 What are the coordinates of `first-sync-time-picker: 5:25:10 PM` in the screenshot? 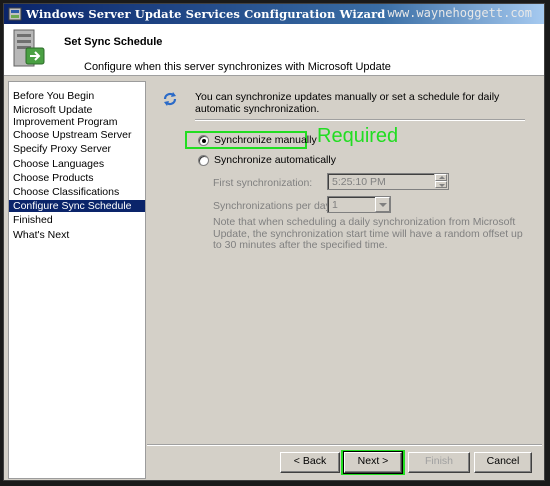 It's located at (388, 181).